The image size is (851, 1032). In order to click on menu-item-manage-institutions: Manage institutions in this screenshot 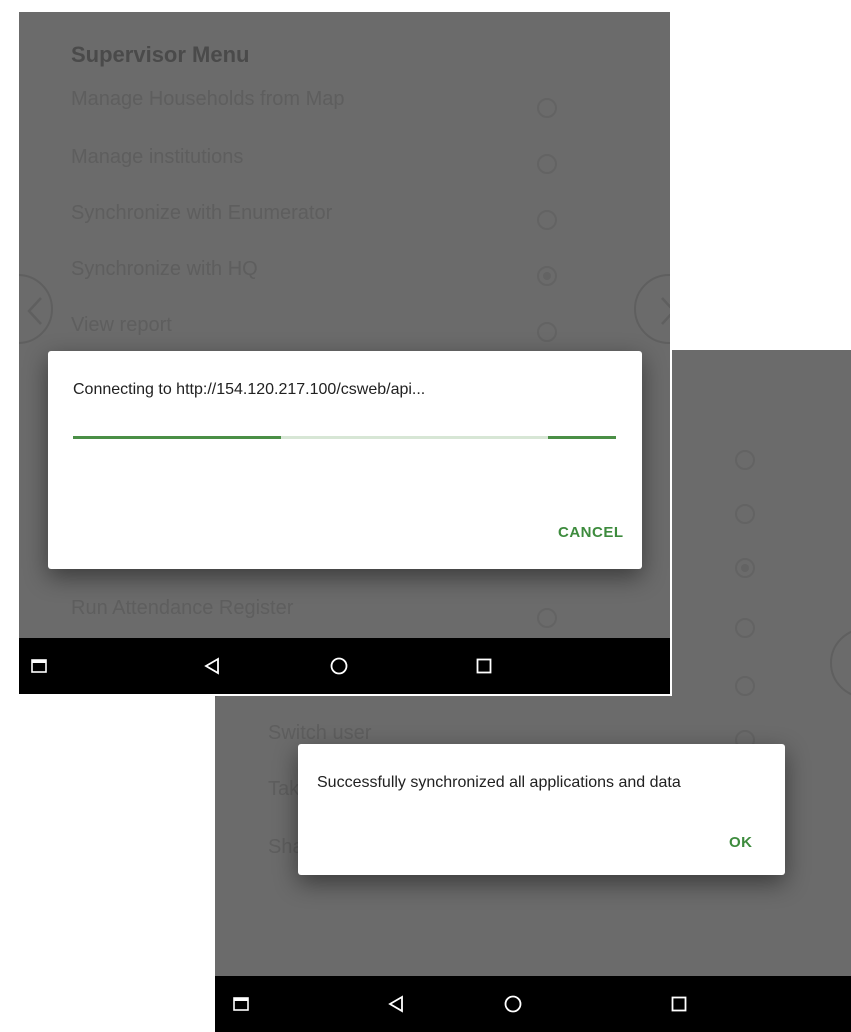, I will do `click(157, 157)`.